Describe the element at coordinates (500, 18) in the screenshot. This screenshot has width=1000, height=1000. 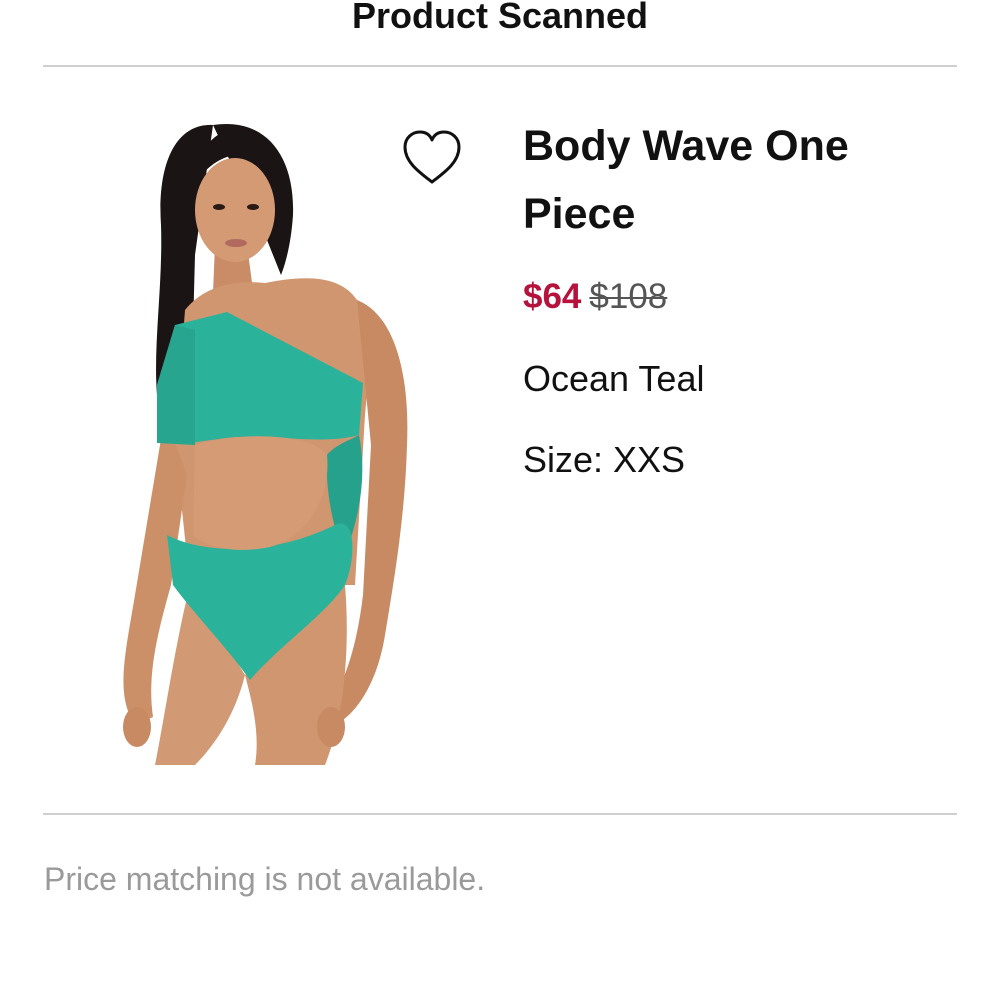
I see `page-title: Product Scanned` at that location.